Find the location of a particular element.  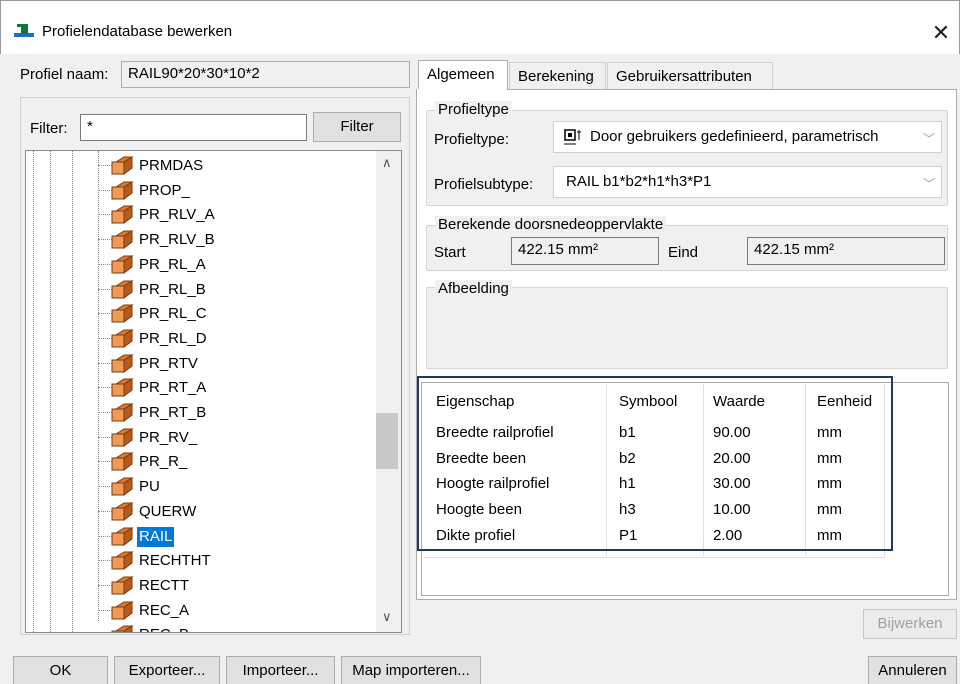

tree-item: RECTT is located at coordinates (206, 585).